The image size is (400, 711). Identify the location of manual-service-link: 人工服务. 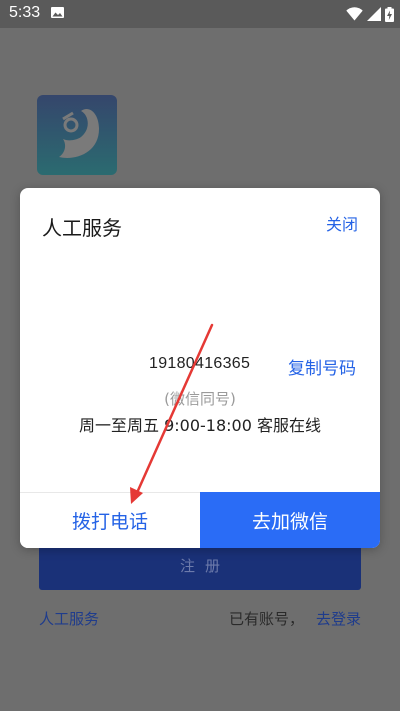
(69, 618).